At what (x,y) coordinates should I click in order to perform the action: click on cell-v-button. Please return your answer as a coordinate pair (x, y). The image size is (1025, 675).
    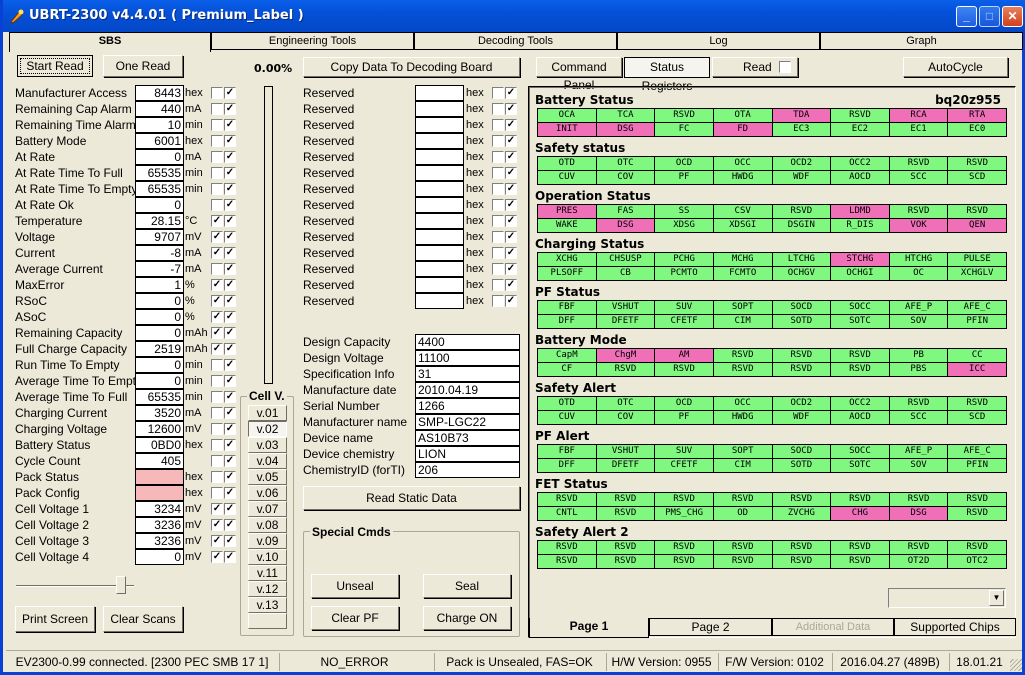
    Looking at the image, I should click on (267, 621).